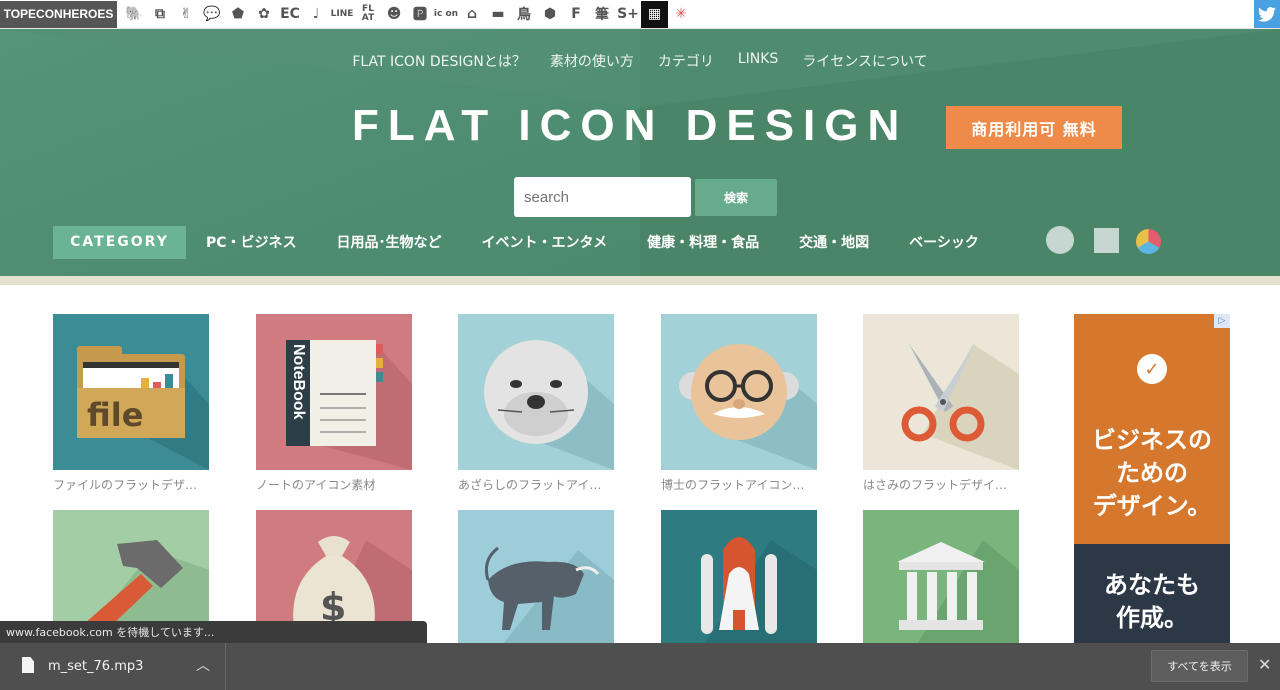  Describe the element at coordinates (349, 405) in the screenshot. I see `notebook-icon: NoteBook` at that location.